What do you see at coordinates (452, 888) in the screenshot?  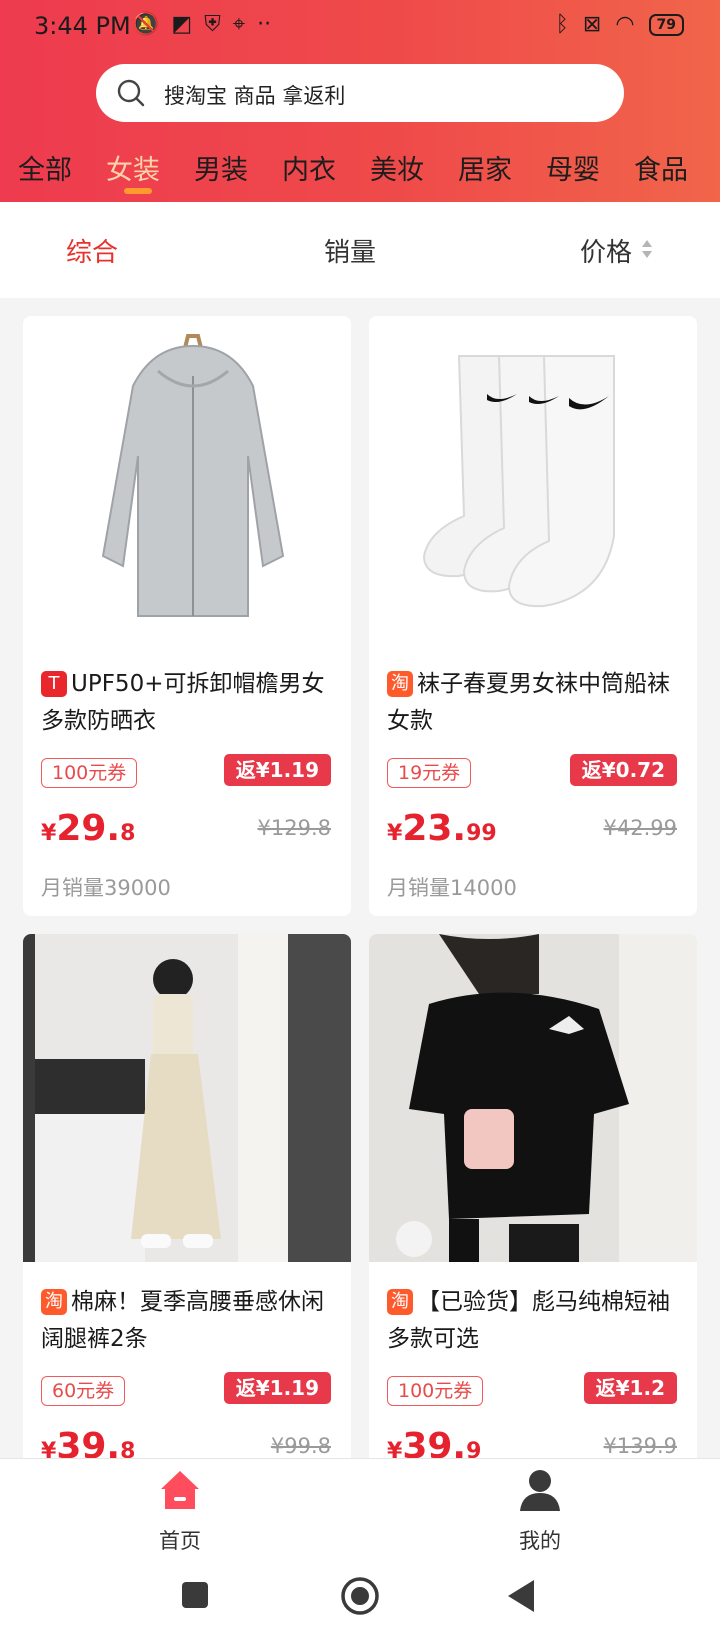 I see `monthly-sales: 月销量14000` at bounding box center [452, 888].